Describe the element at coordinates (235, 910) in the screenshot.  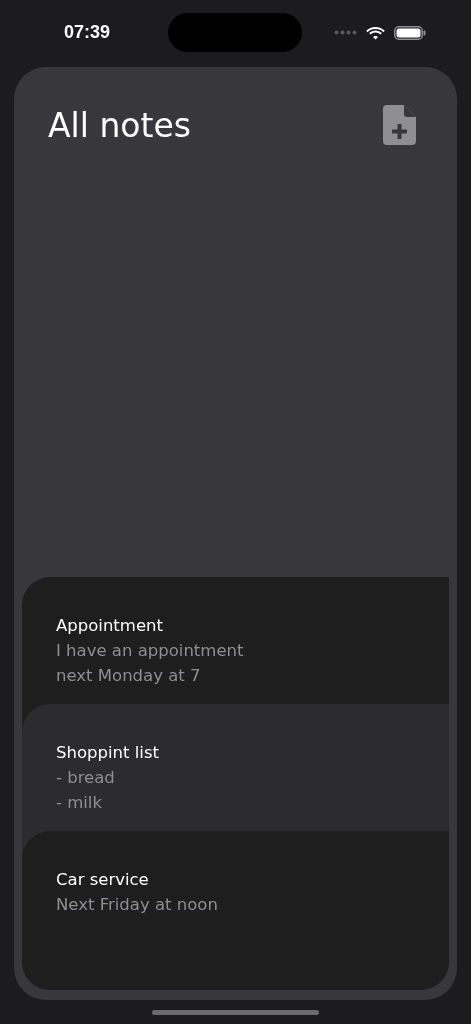
I see `note-card: Car service Next Friday at noon` at that location.